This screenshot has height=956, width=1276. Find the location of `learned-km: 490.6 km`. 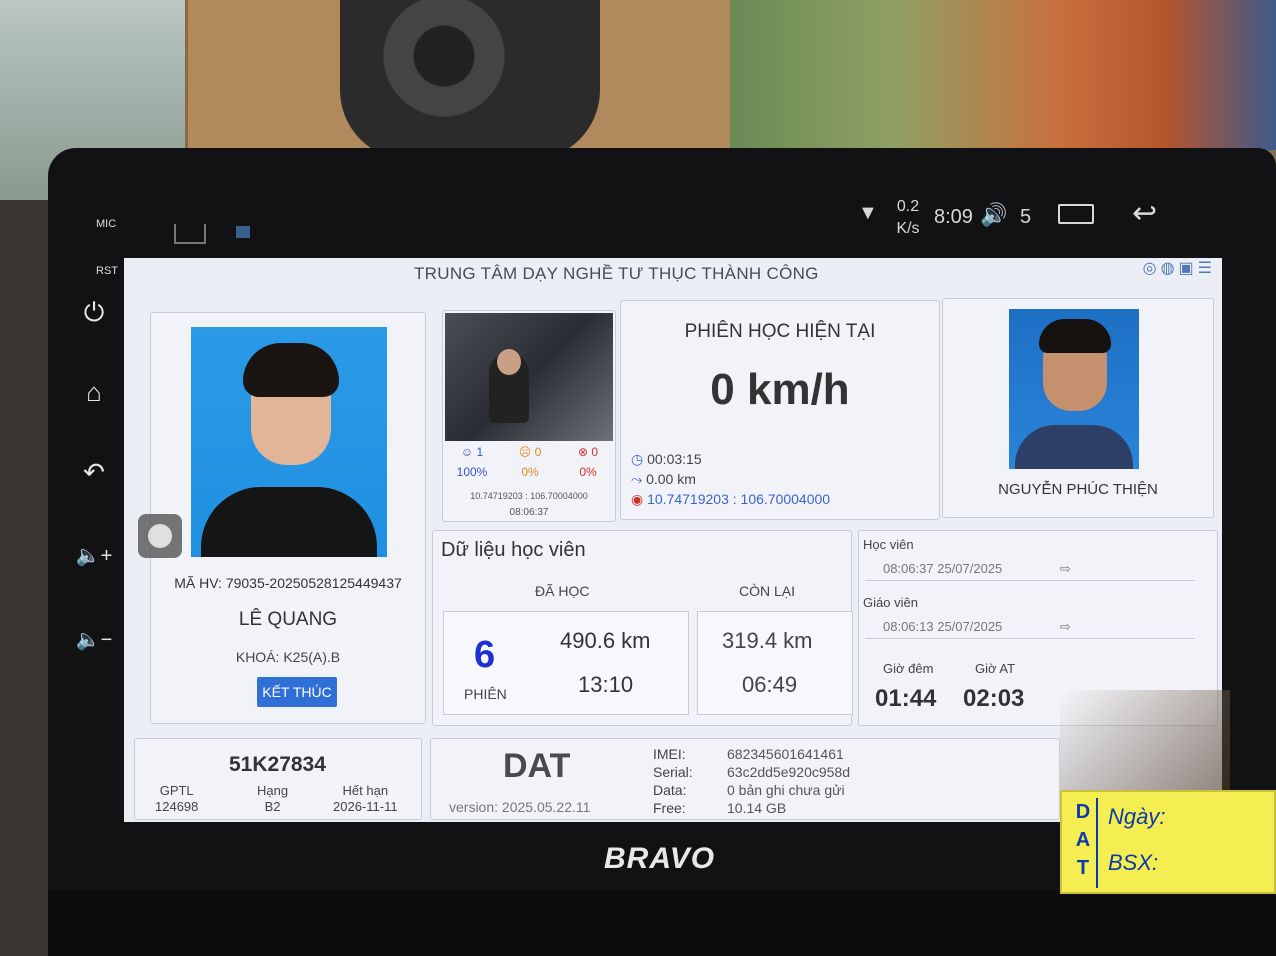

learned-km: 490.6 km is located at coordinates (605, 640).